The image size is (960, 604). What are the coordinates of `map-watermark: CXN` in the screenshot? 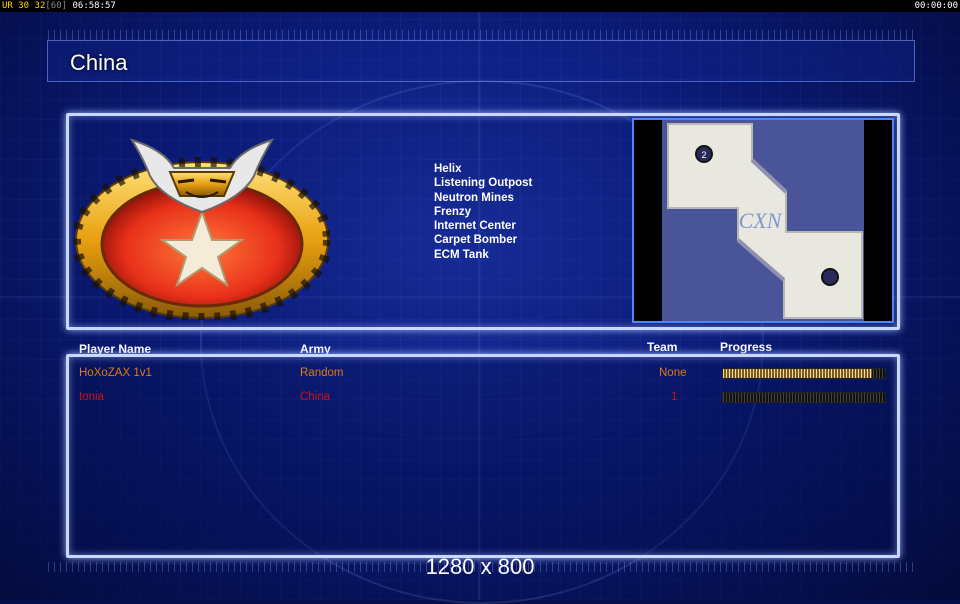 It's located at (761, 220).